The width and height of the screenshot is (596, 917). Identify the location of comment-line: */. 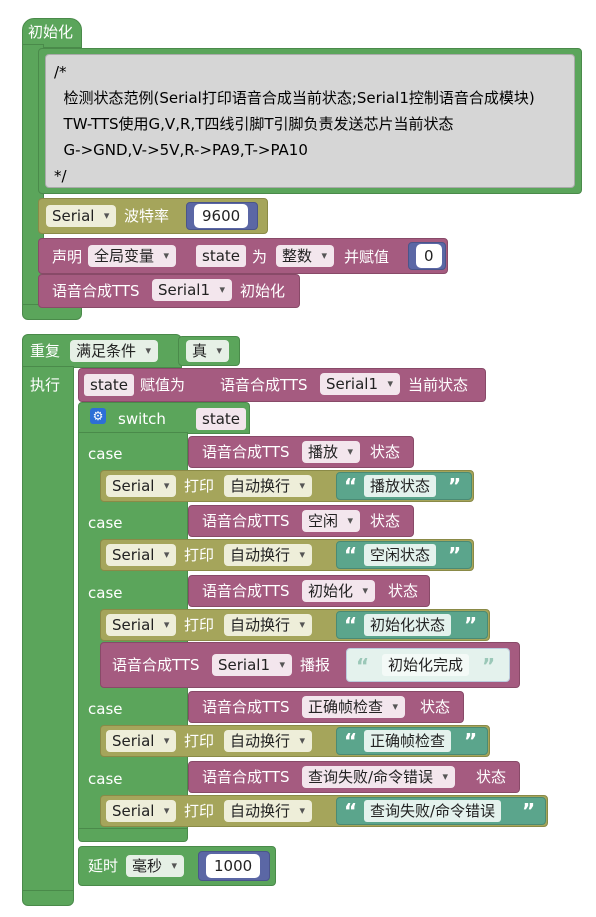
(60, 176).